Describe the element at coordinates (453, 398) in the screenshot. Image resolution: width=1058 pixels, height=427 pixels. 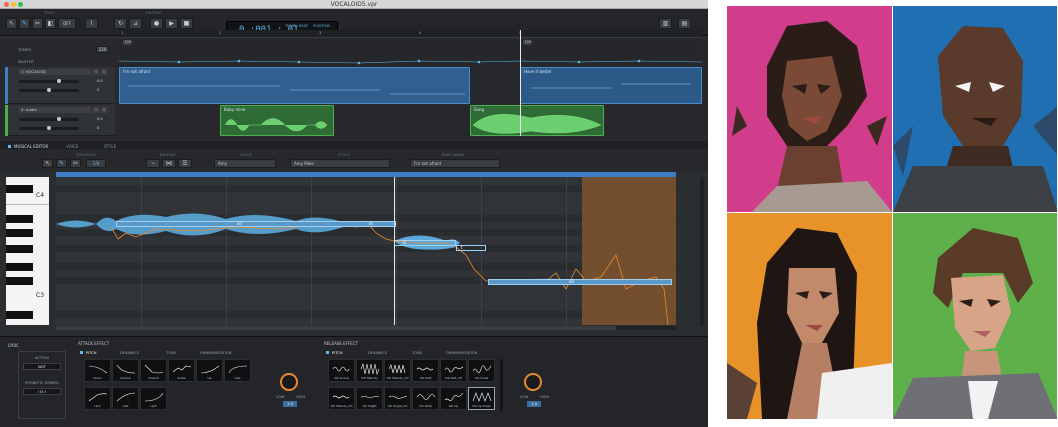
I see `release-preset: Vib Up` at that location.